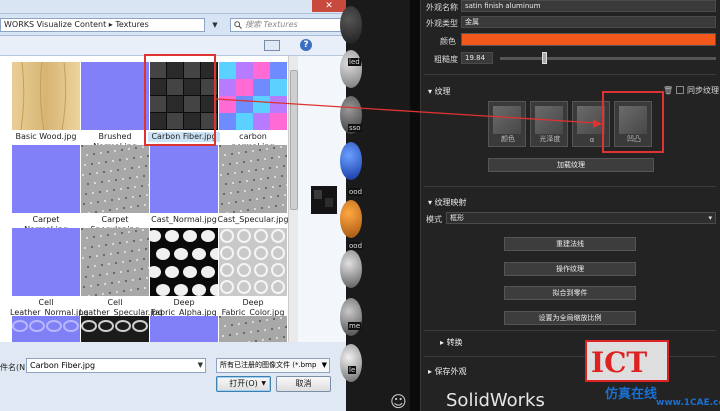 Image resolution: width=720 pixels, height=411 pixels. What do you see at coordinates (688, 403) in the screenshot?
I see `site-watermark: www.1CAE.com` at bounding box center [688, 403].